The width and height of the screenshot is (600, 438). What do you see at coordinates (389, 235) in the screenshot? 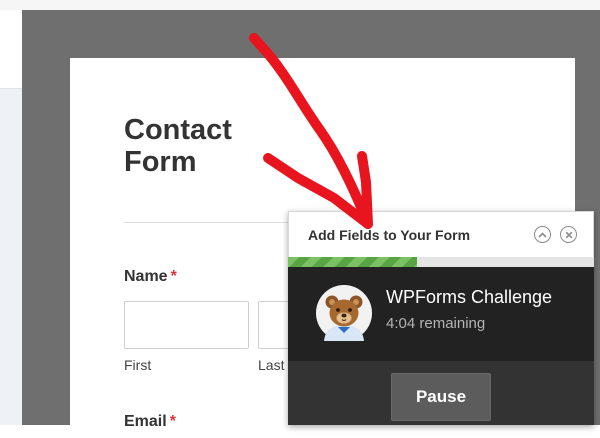
I see `challenge-step-title: Add Fields to Your Form` at bounding box center [389, 235].